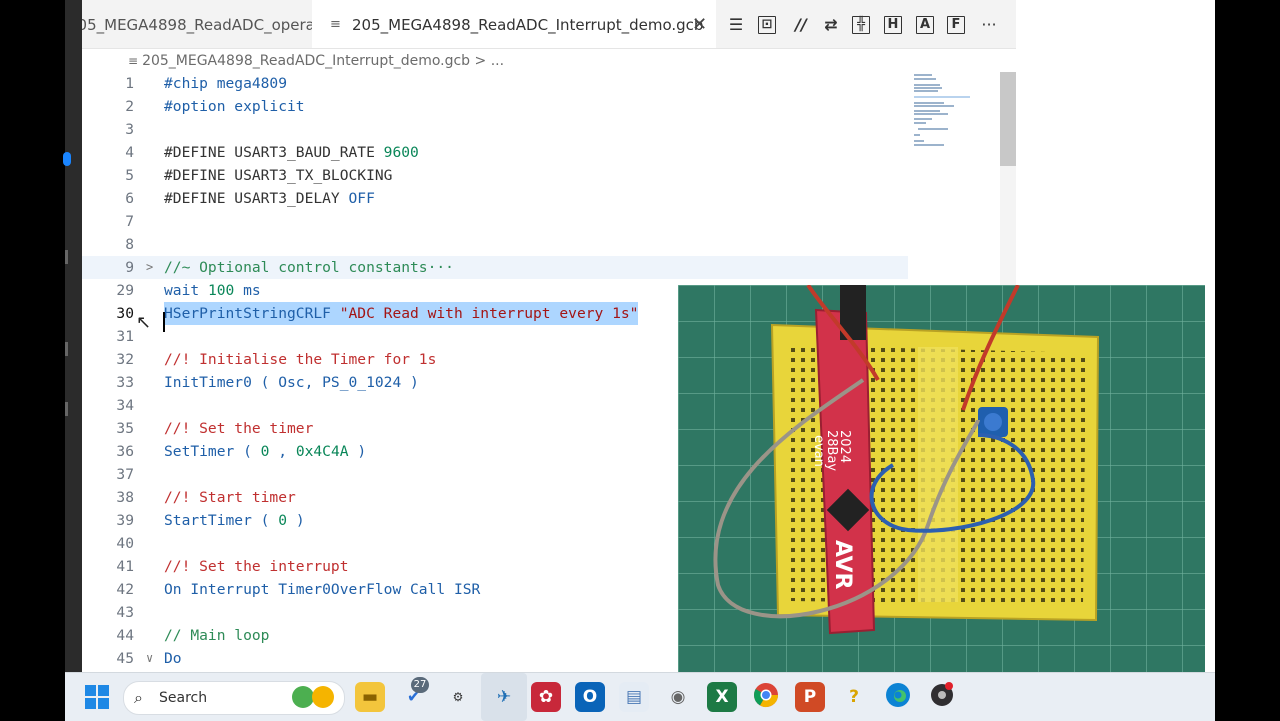 This screenshot has width=1280, height=721. What do you see at coordinates (958, 117) in the screenshot?
I see `minimap` at bounding box center [958, 117].